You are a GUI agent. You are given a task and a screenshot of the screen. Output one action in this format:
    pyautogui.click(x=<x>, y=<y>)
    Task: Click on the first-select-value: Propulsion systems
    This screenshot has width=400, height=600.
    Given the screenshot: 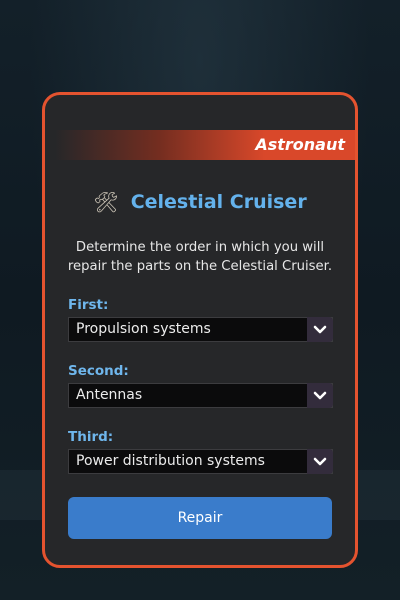 What is the action you would take?
    pyautogui.click(x=143, y=329)
    